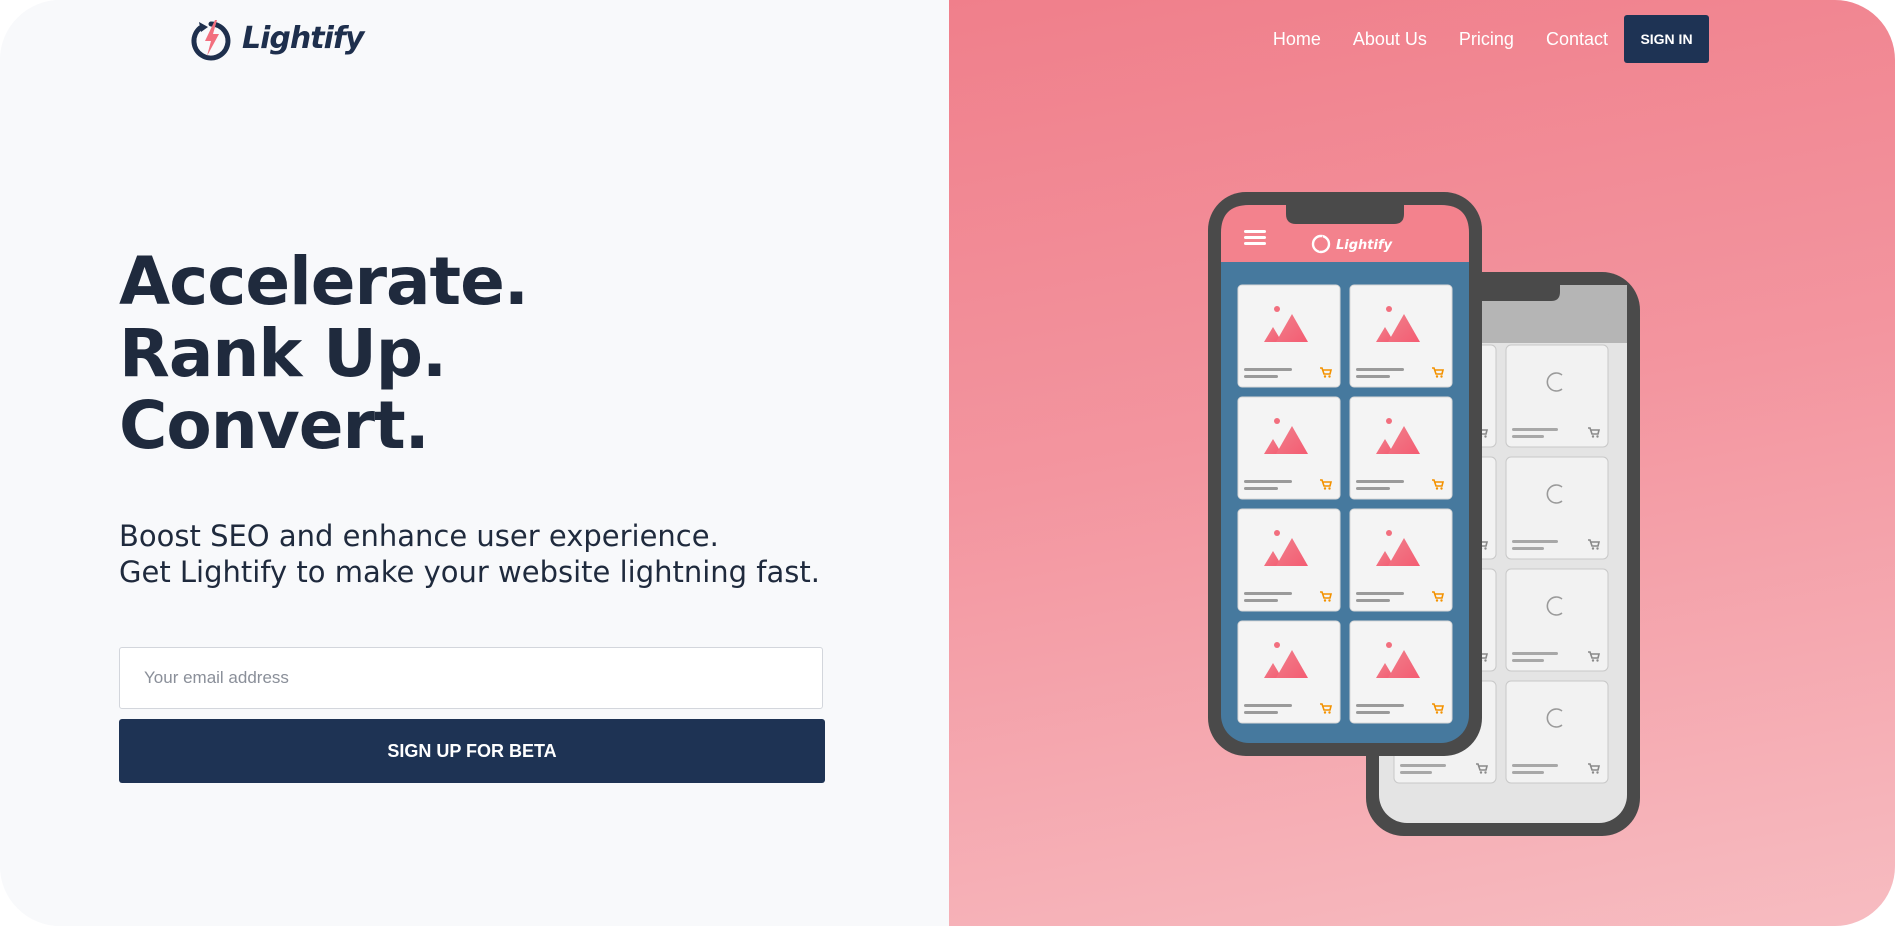 Image resolution: width=1895 pixels, height=926 pixels. What do you see at coordinates (1666, 39) in the screenshot?
I see `sign-in-button: SIGN IN` at bounding box center [1666, 39].